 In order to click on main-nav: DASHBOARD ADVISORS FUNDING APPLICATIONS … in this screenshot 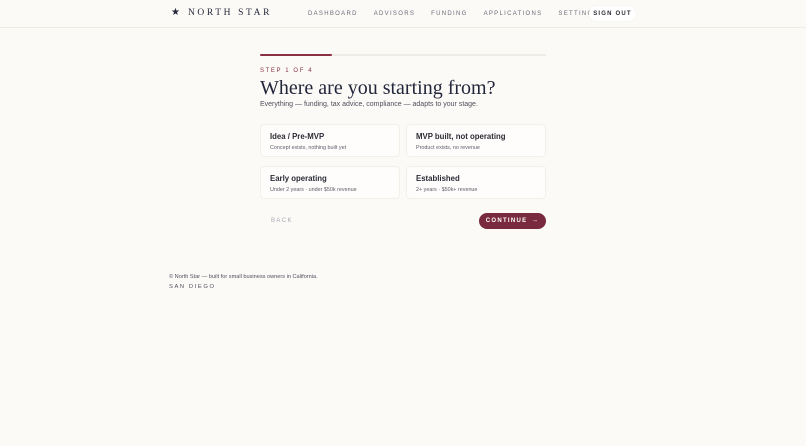, I will do `click(453, 14)`.